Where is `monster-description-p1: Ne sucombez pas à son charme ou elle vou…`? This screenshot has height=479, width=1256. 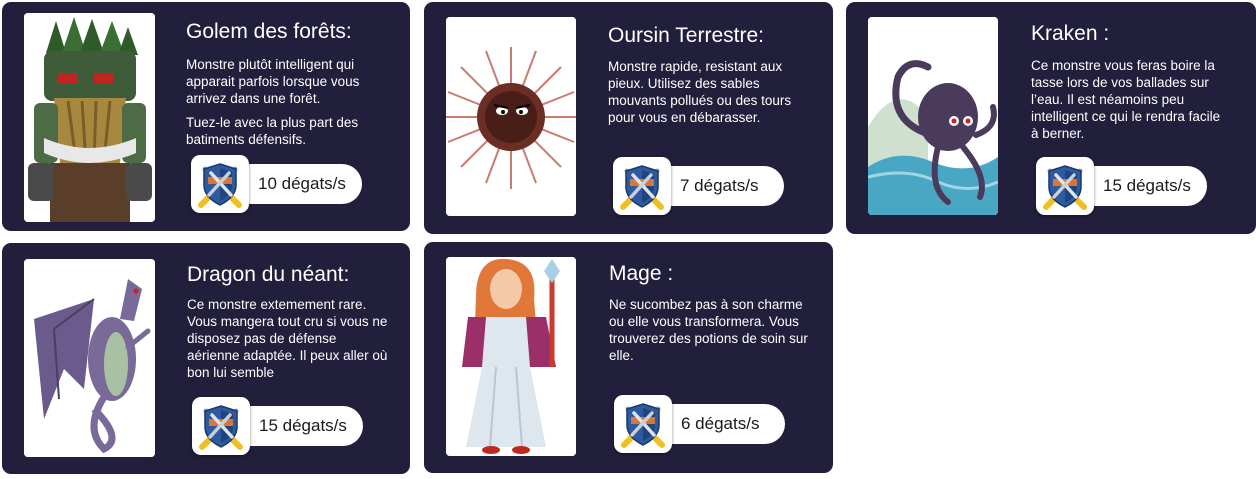
monster-description-p1: Ne sucombez pas à son charme ou elle vou… is located at coordinates (708, 330).